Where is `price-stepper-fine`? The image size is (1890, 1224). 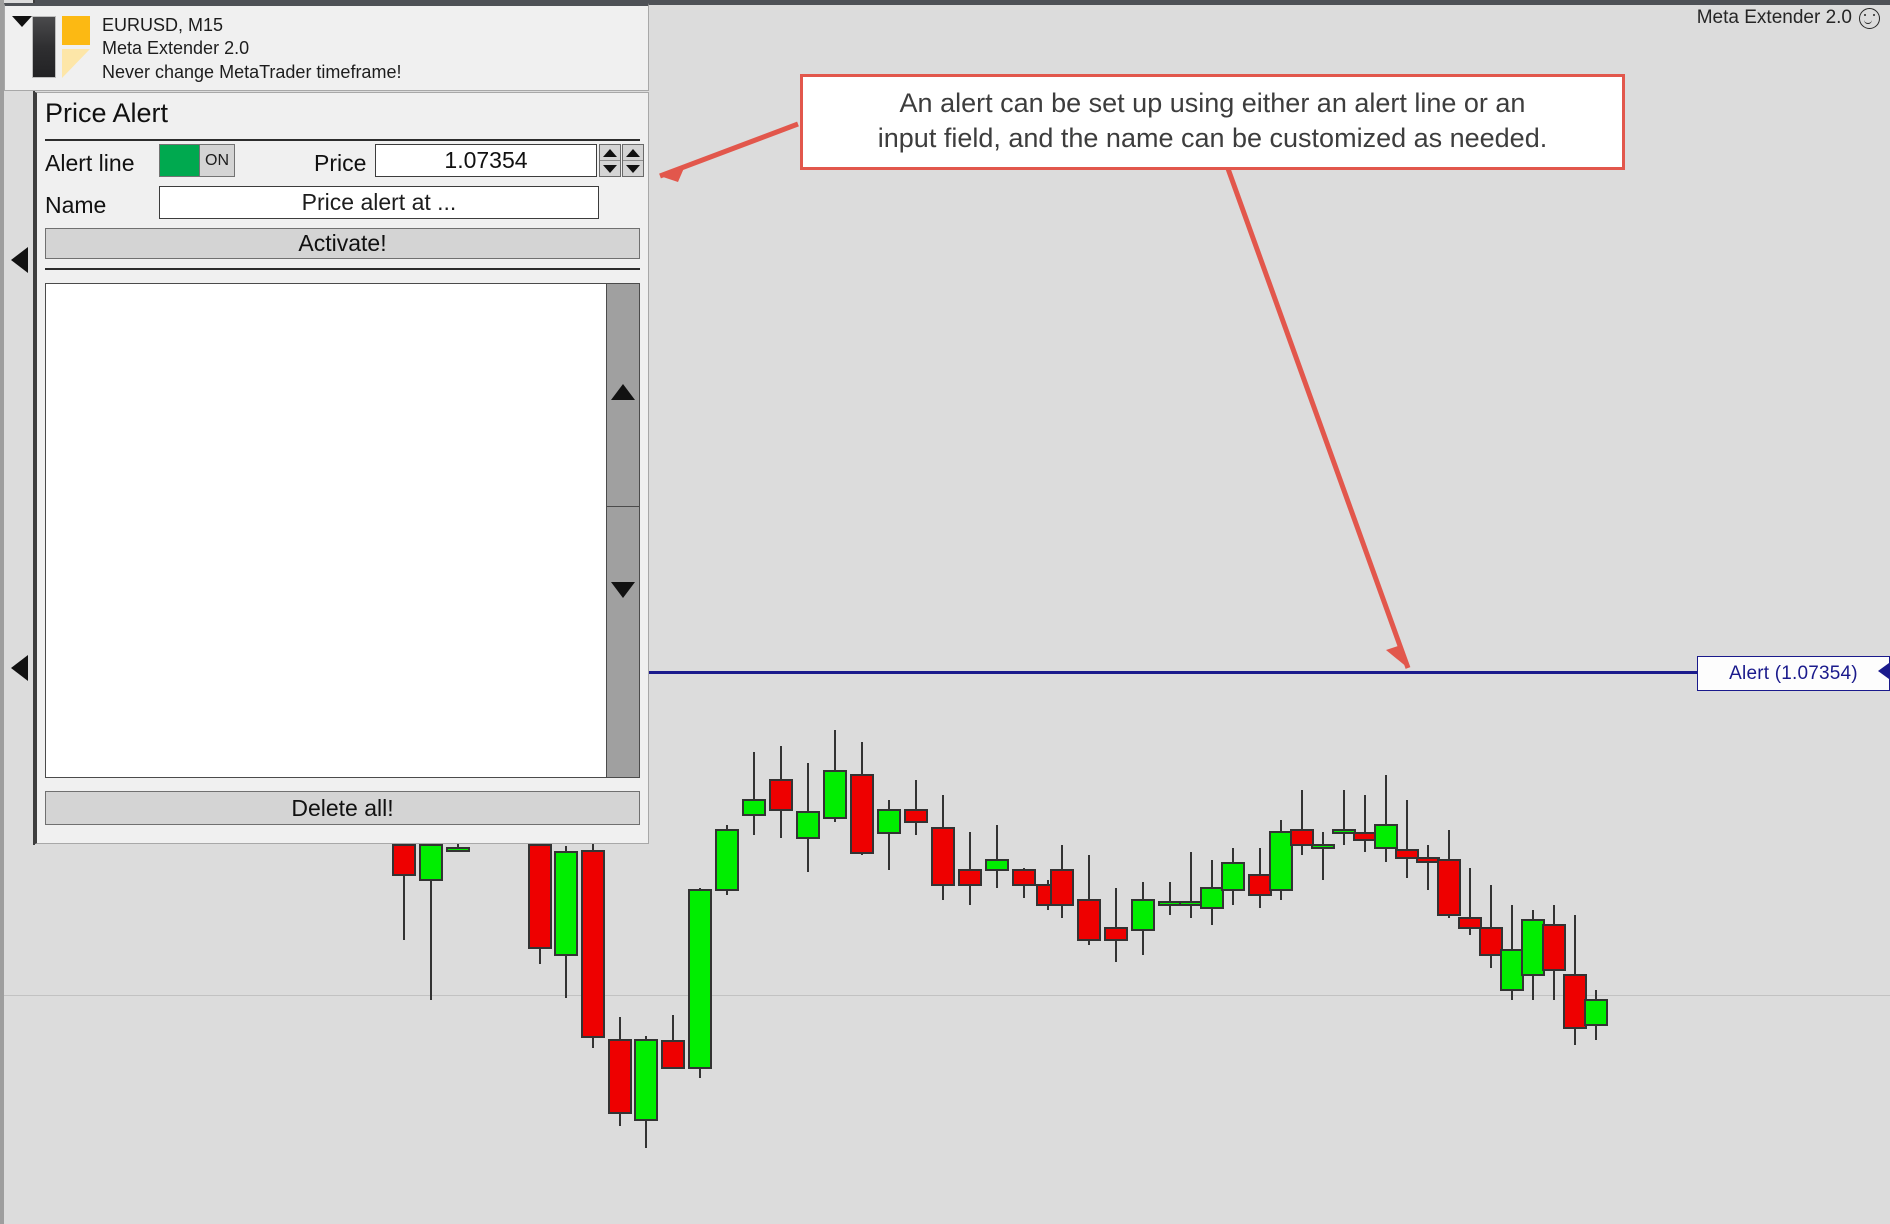
price-stepper-fine is located at coordinates (633, 160).